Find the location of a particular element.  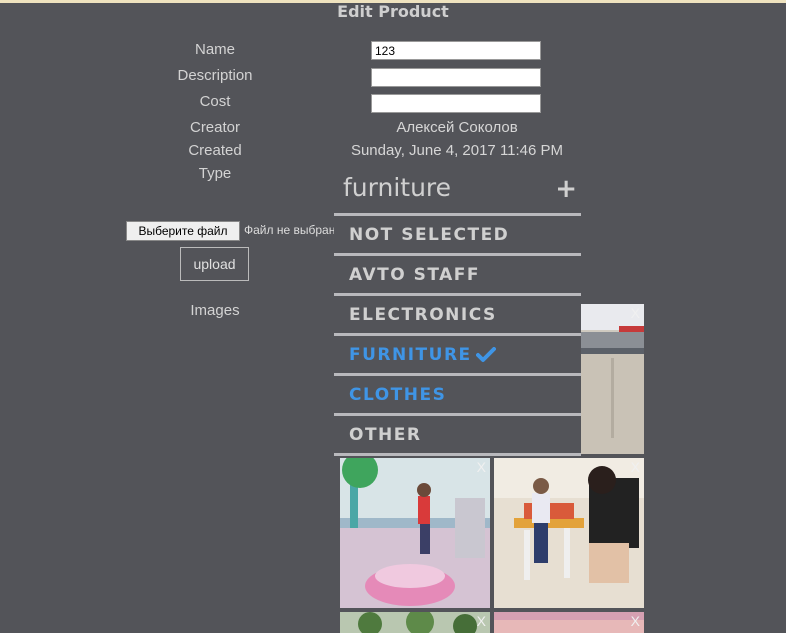

images-label: Images is located at coordinates (215, 310).